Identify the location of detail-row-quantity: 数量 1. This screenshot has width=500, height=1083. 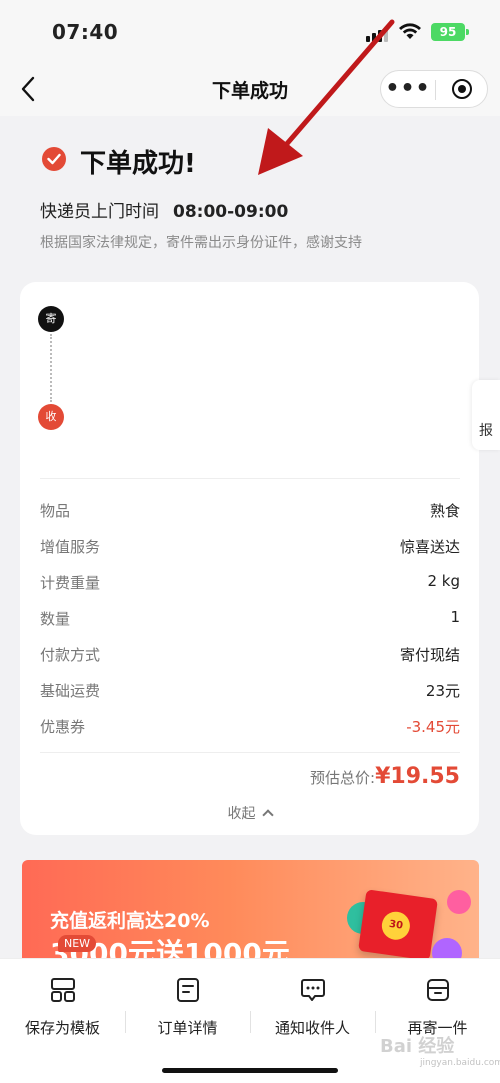
(250, 618).